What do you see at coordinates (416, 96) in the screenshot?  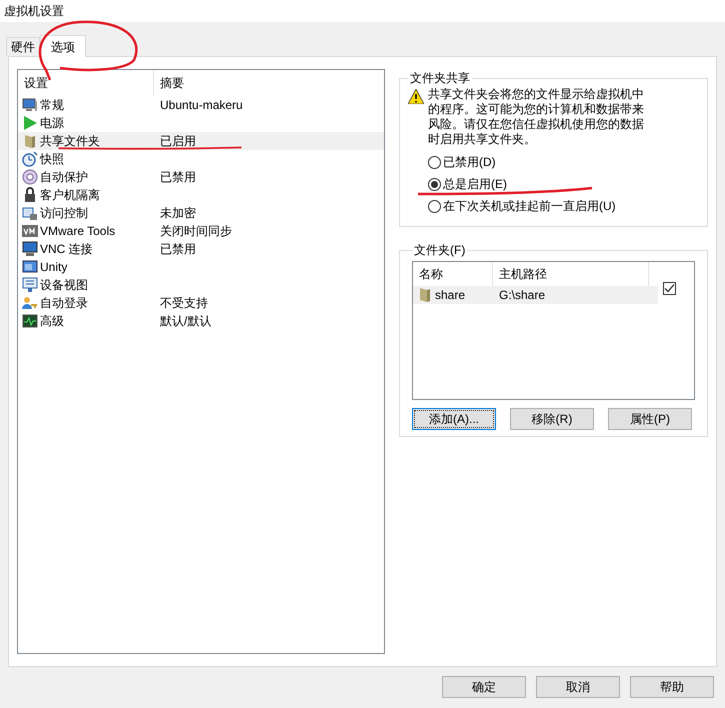 I see `warning-icon` at bounding box center [416, 96].